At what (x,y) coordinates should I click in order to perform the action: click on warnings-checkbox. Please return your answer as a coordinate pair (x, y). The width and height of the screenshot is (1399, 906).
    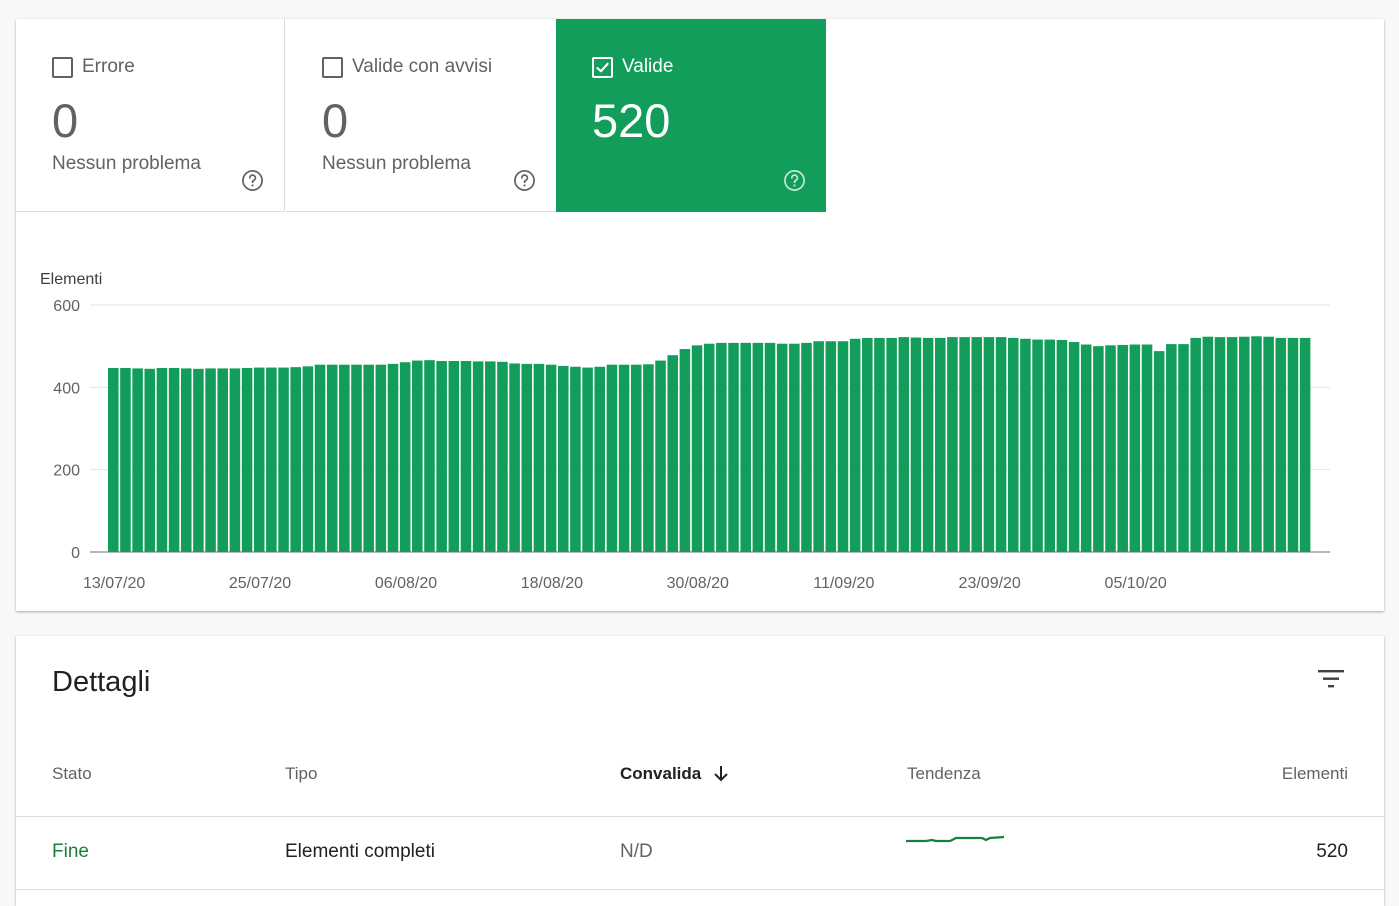
    Looking at the image, I should click on (332, 67).